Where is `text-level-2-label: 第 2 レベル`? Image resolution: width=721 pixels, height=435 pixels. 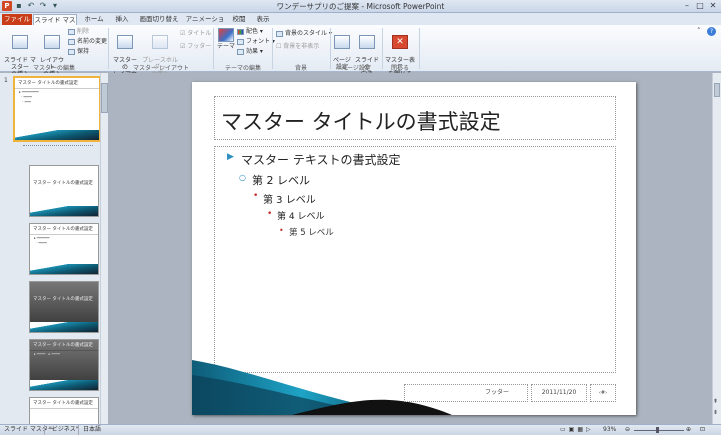
text-level-2-label: 第 2 レベル is located at coordinates (281, 180).